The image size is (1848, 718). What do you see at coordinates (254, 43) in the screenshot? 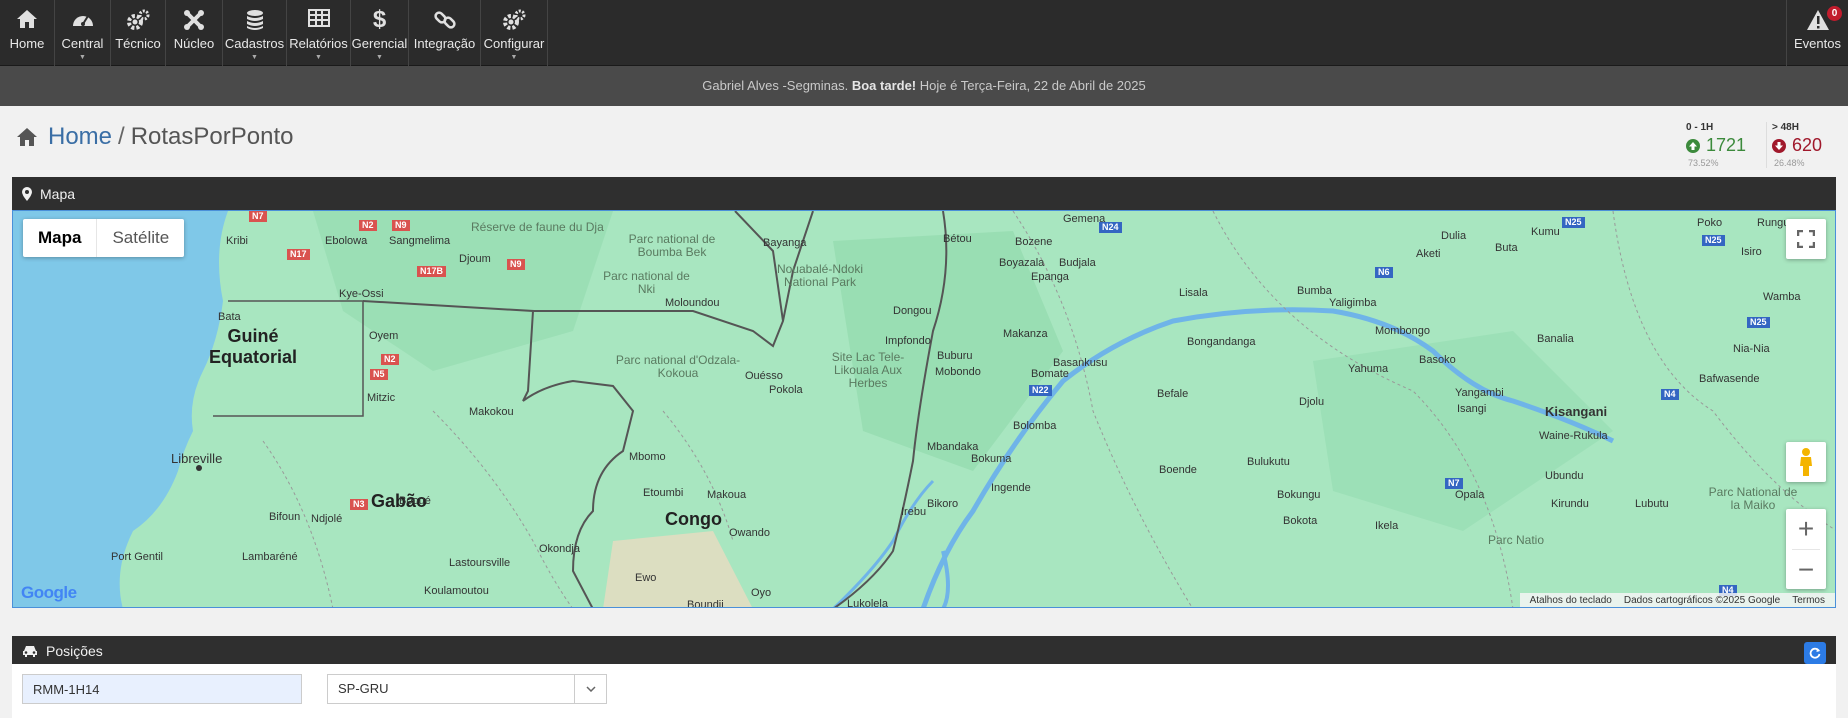
I see `nav-label: Cadastros` at bounding box center [254, 43].